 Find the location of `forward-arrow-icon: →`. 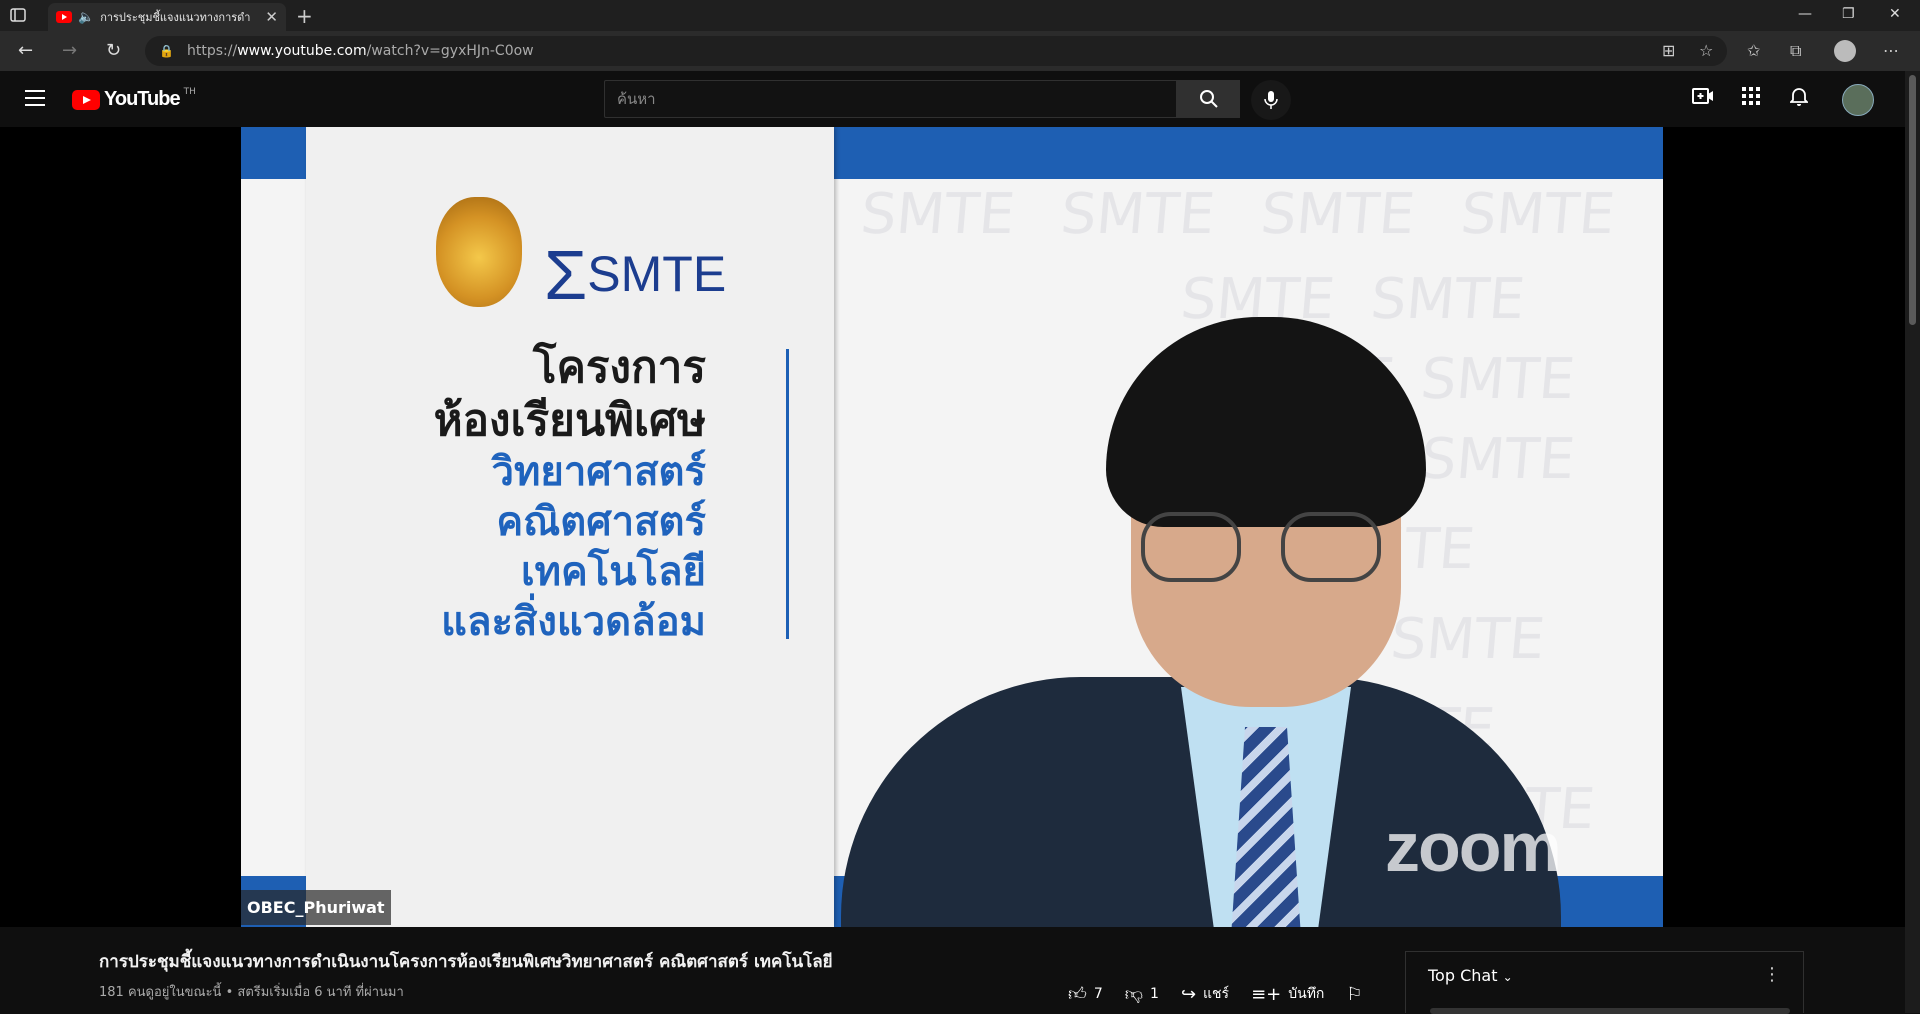

forward-arrow-icon: → is located at coordinates (69, 50).